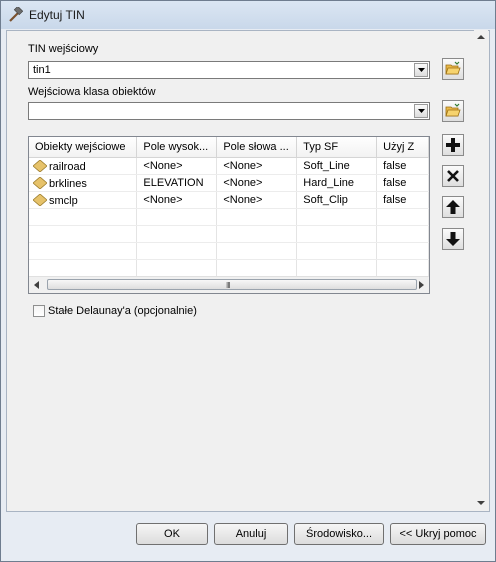  What do you see at coordinates (481, 270) in the screenshot?
I see `vertical-scrollbar` at bounding box center [481, 270].